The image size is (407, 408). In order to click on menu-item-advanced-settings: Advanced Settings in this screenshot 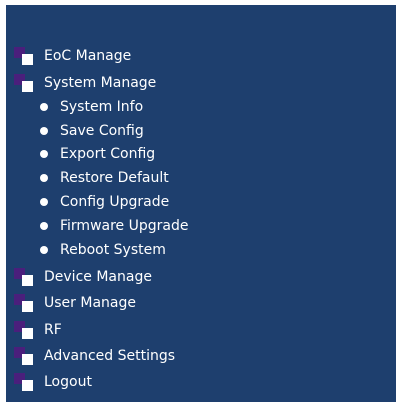, I will do `click(94, 356)`.